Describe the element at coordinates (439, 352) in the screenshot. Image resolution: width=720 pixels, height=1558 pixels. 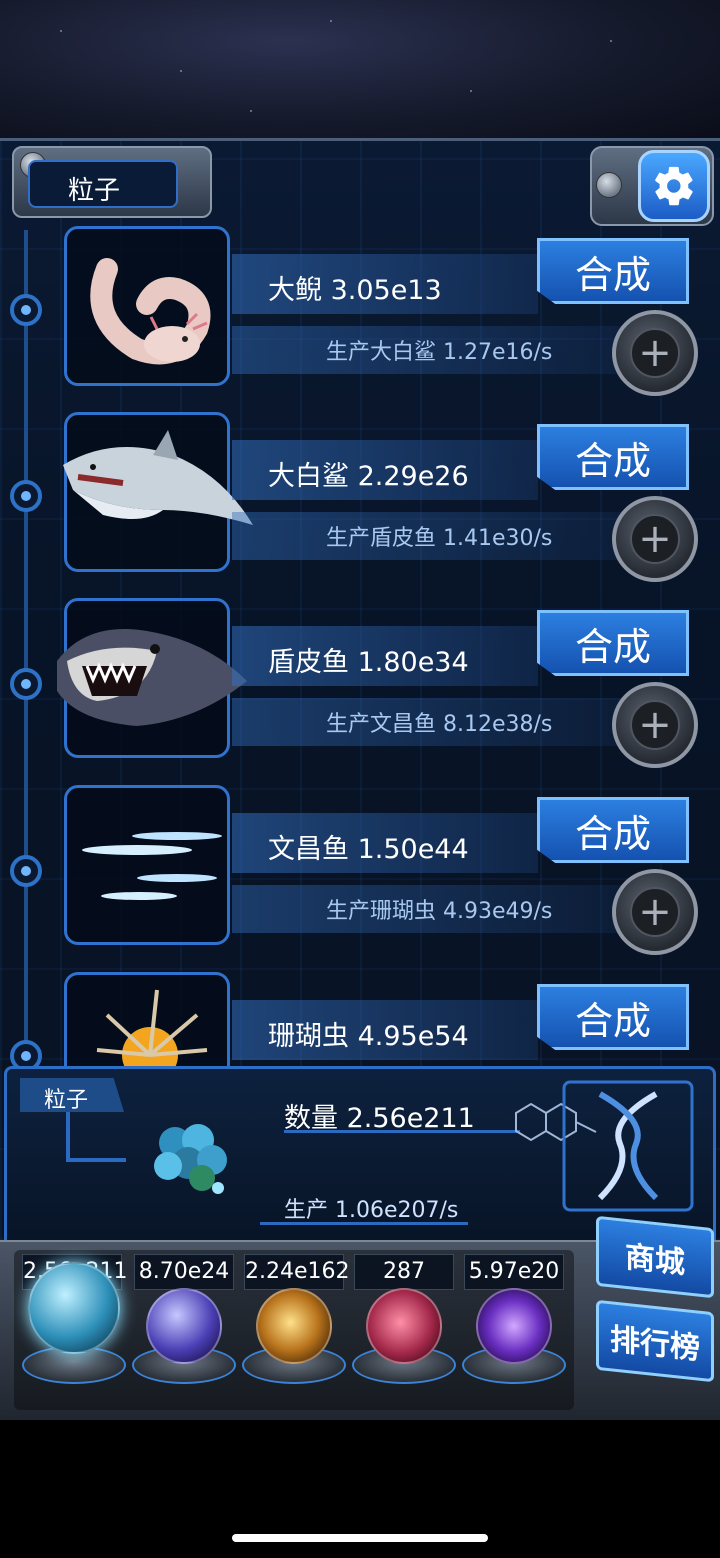
I see `creature-production: 生产大白鲨 1.27e16/s` at that location.